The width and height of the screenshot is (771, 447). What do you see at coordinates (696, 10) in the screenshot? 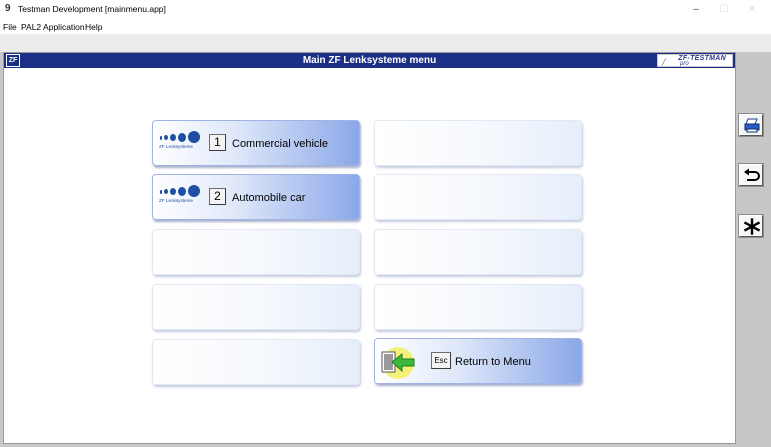
I see `minimize-button: –` at bounding box center [696, 10].